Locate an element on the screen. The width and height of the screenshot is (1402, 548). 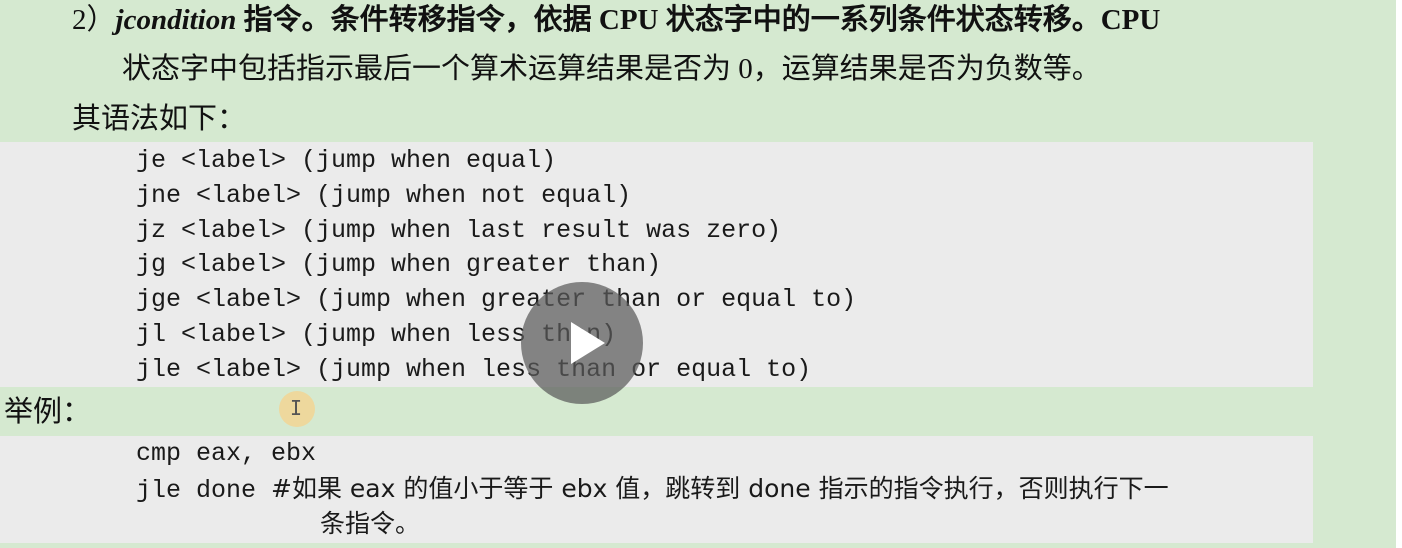
heading-line1-rest: 指令。条件转移指令，依据 CPU 状态字中的一系列条件状态转移。CPU is located at coordinates (698, 20).